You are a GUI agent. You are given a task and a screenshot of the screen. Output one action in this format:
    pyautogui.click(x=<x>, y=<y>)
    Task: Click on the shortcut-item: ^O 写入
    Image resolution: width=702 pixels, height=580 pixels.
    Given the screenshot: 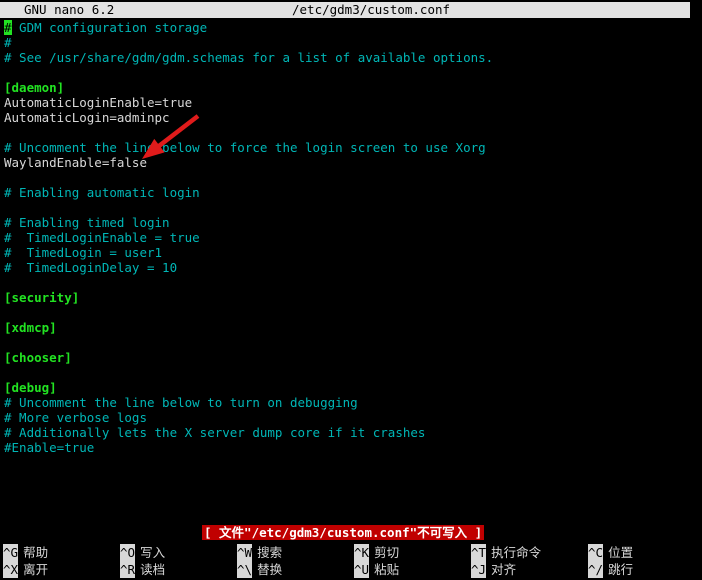 What is the action you would take?
    pyautogui.click(x=175, y=552)
    